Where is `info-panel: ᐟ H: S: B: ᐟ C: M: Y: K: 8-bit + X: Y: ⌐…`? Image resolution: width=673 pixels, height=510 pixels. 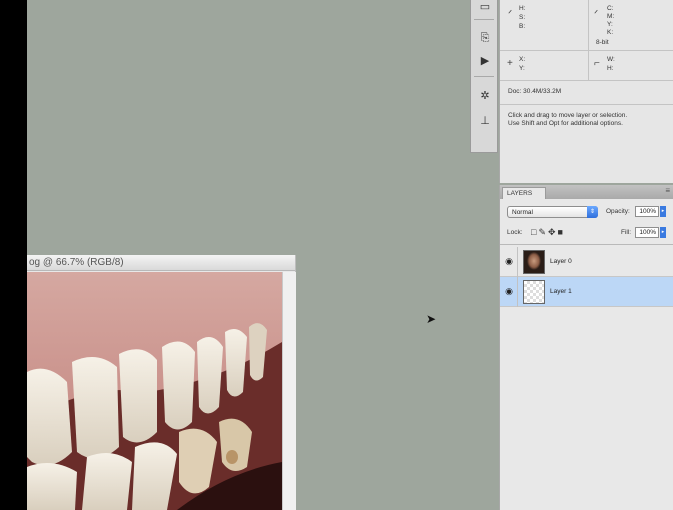 info-panel: ᐟ H: S: B: ᐟ C: M: Y: K: 8-bit + X: Y: ⌐… is located at coordinates (586, 91).